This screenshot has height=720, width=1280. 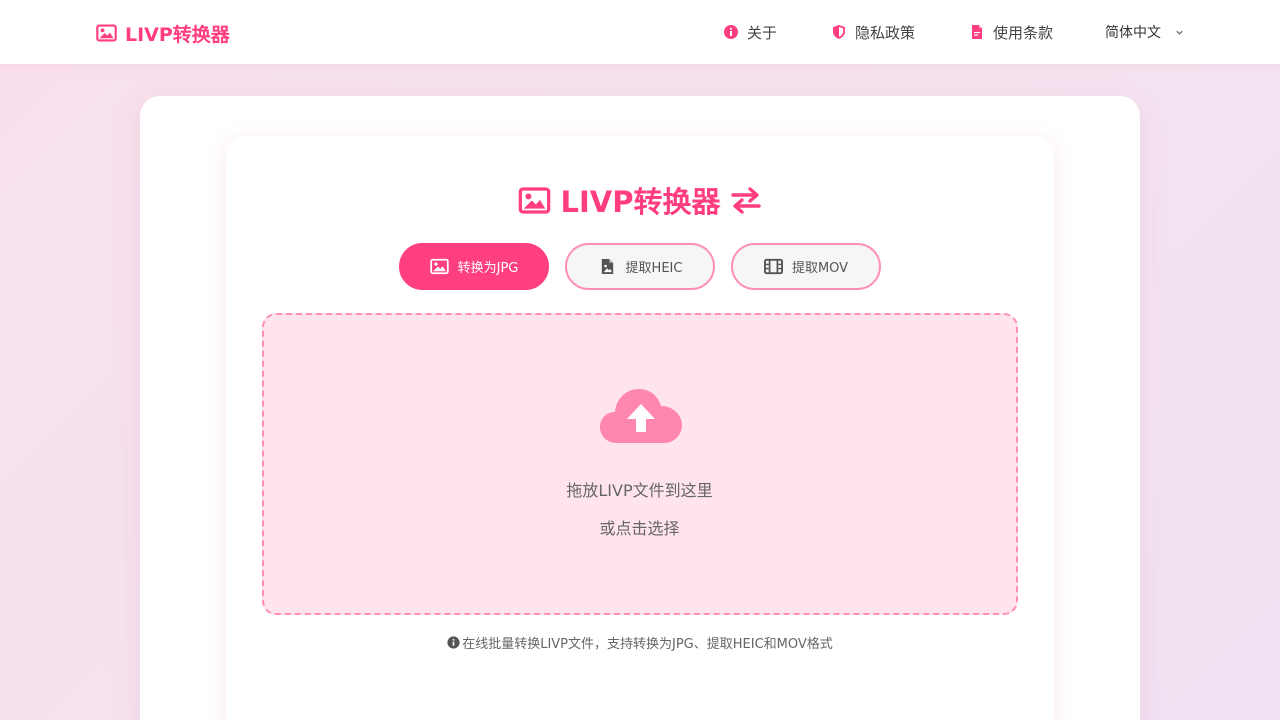 I want to click on page-title: LIVP转换器, so click(x=640, y=200).